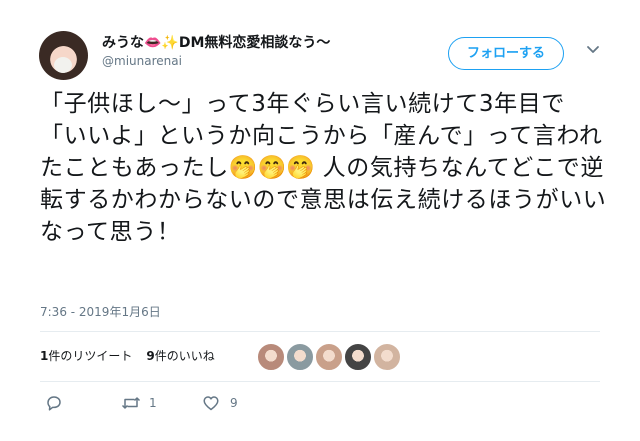  Describe the element at coordinates (161, 43) in the screenshot. I see `display-name-emoji: 👄✨` at that location.